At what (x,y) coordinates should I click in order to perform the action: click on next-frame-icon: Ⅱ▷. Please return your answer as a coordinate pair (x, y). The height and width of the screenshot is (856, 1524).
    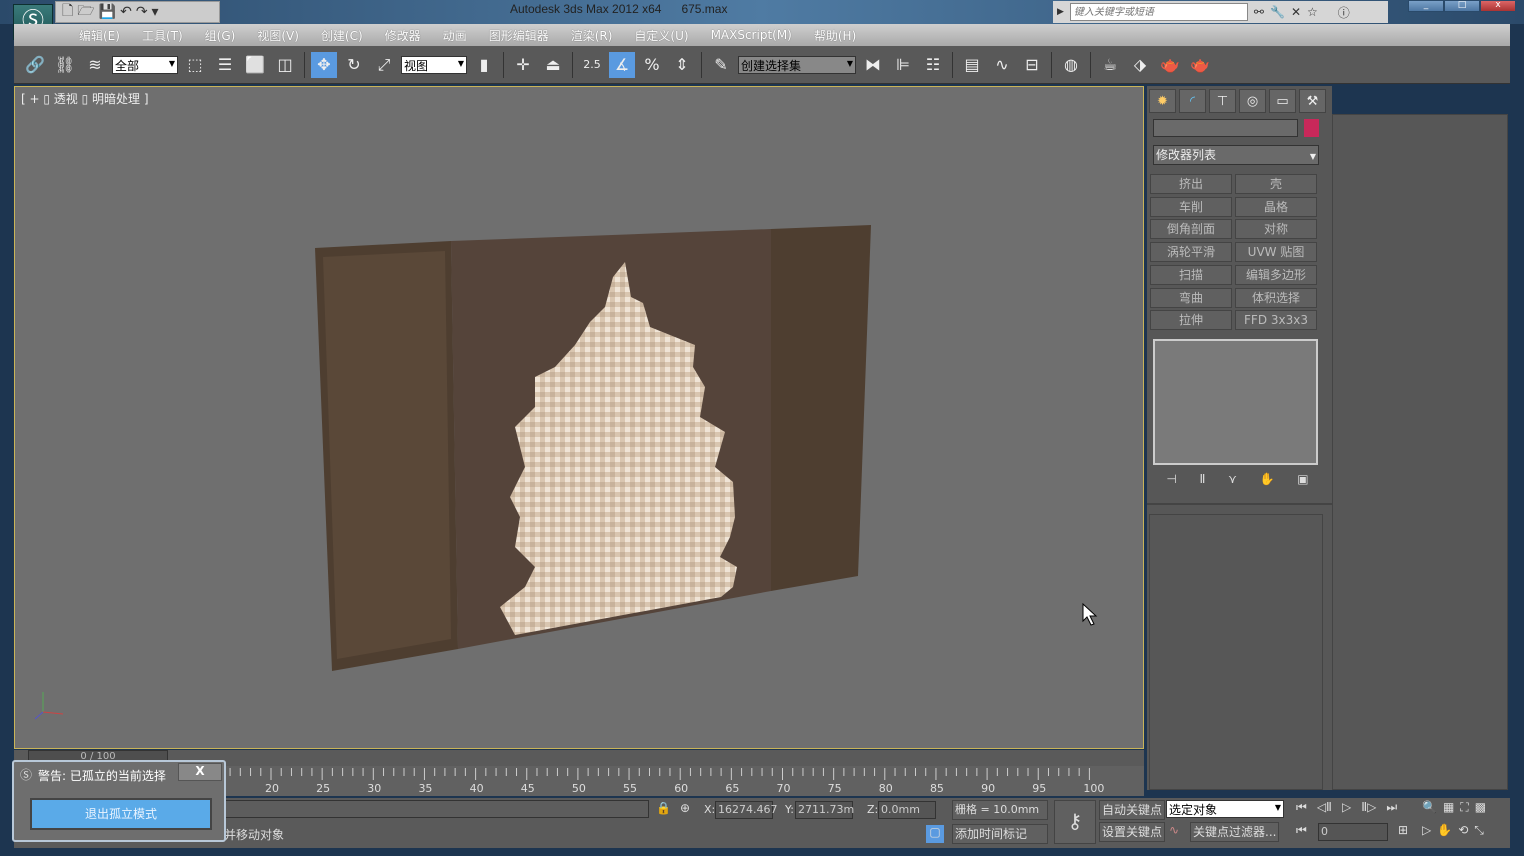
    Looking at the image, I should click on (1368, 807).